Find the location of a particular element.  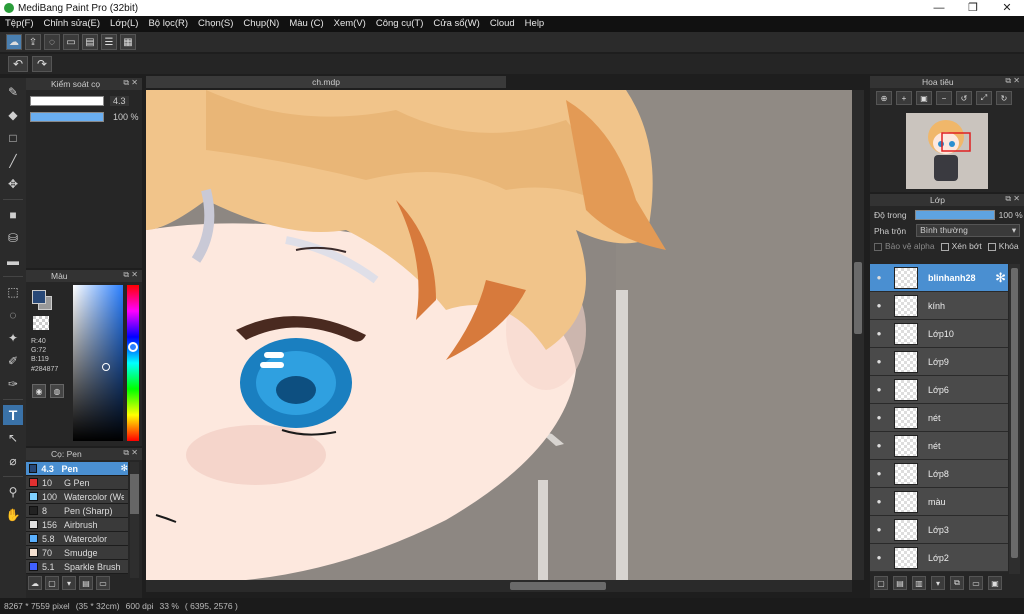

dropper-tool-icon: ⌀ is located at coordinates (13, 461).